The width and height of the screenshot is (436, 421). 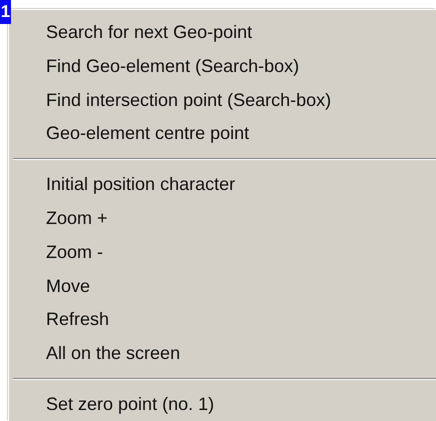 What do you see at coordinates (222, 67) in the screenshot?
I see `menu-item: Find Geo-element (Search-box)` at bounding box center [222, 67].